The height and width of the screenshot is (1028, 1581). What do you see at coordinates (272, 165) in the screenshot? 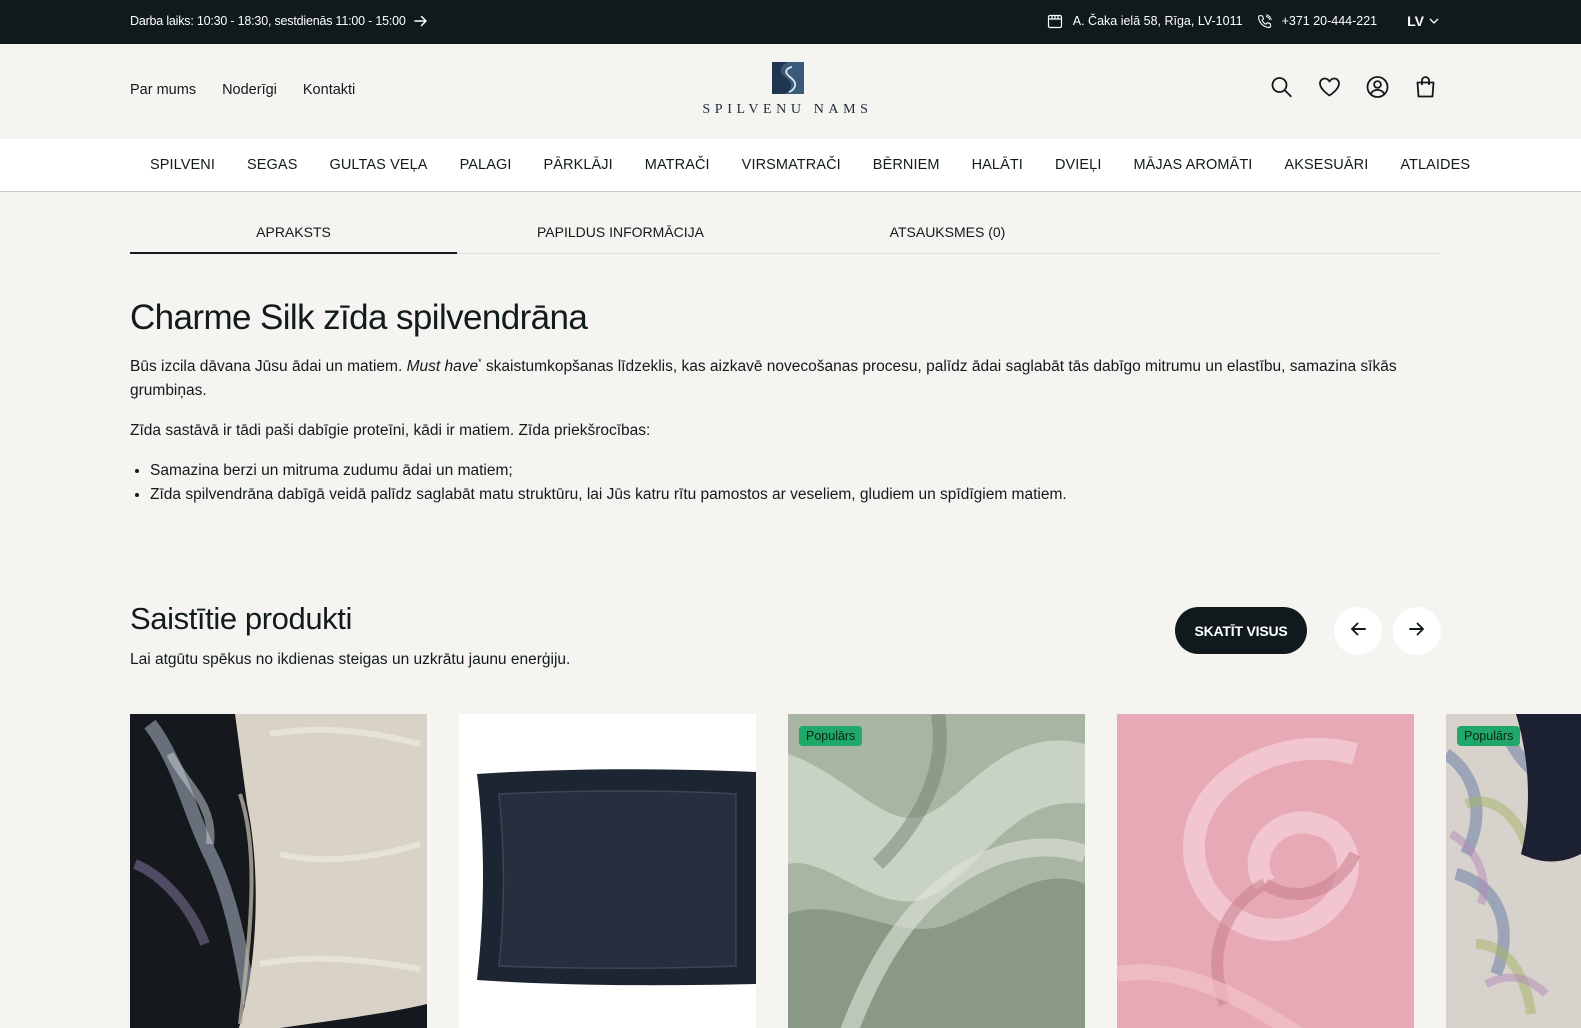
I see `nav-item-segas: SEGAS` at bounding box center [272, 165].